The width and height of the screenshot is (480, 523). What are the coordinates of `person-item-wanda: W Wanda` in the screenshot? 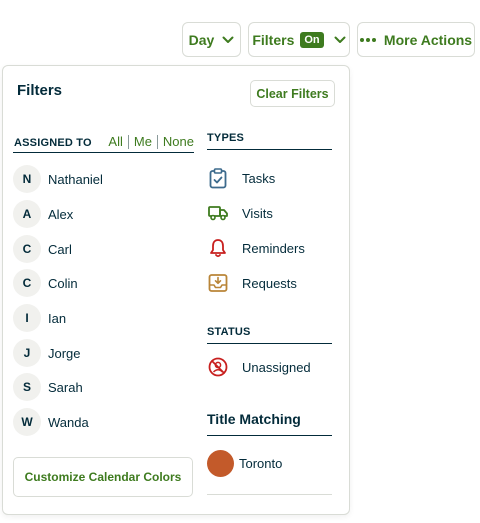 It's located at (103, 422).